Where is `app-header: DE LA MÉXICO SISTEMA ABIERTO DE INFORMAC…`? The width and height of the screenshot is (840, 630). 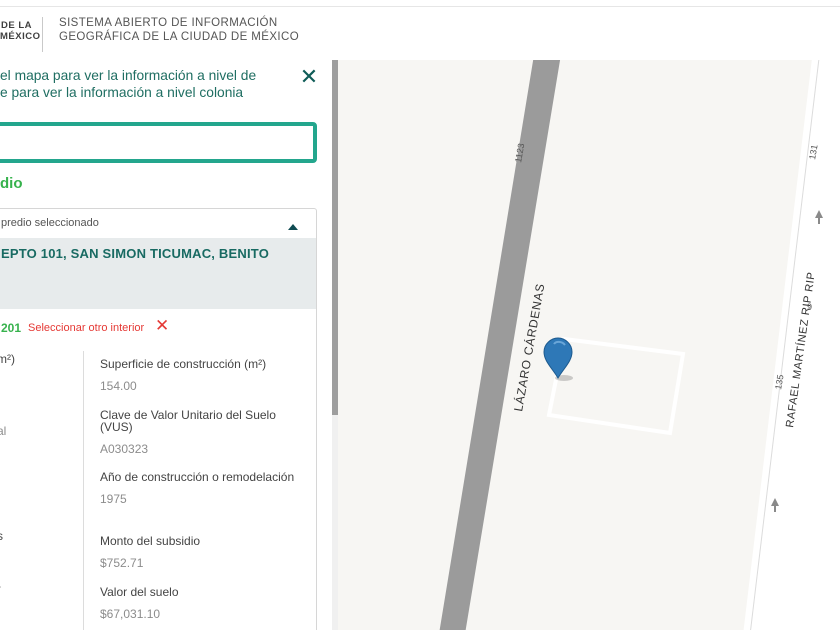 app-header: DE LA MÉXICO SISTEMA ABIERTO DE INFORMAC… is located at coordinates (420, 33).